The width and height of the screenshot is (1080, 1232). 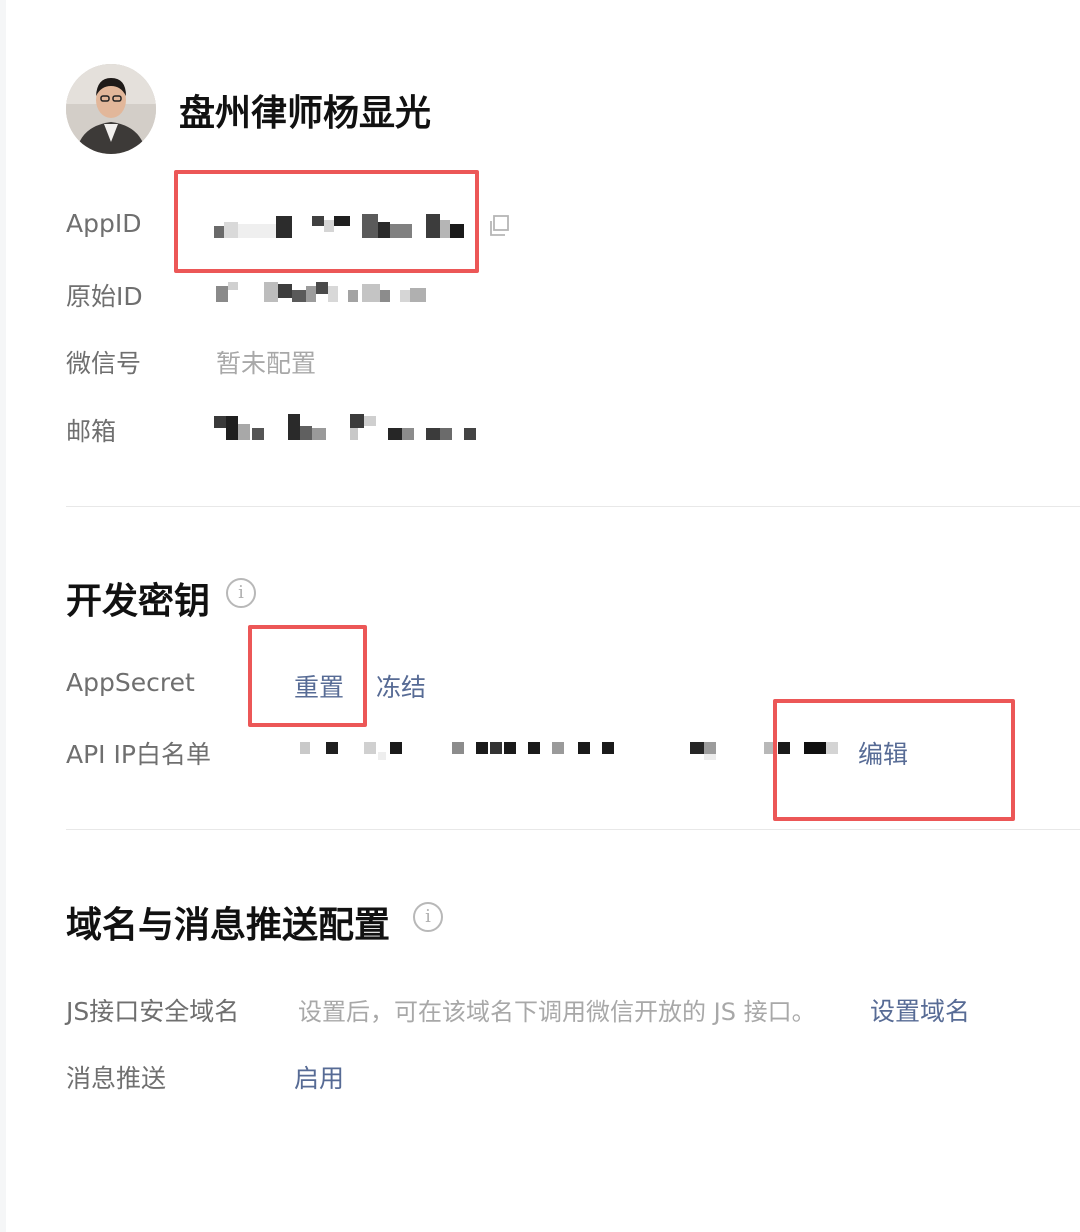 What do you see at coordinates (153, 1011) in the screenshot?
I see `js-domain-label: JS接口安全域名` at bounding box center [153, 1011].